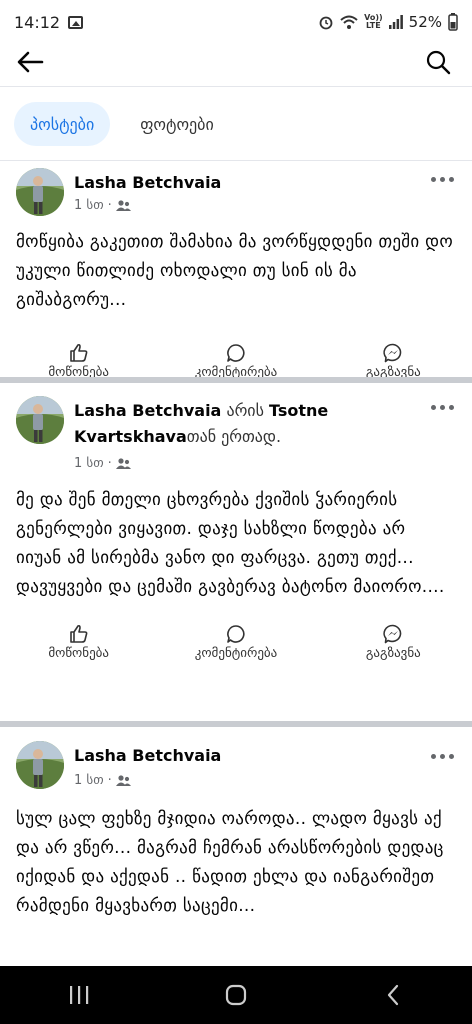 The image size is (472, 1024). Describe the element at coordinates (373, 21) in the screenshot. I see `volte-indicator: Vo)) LTE` at that location.